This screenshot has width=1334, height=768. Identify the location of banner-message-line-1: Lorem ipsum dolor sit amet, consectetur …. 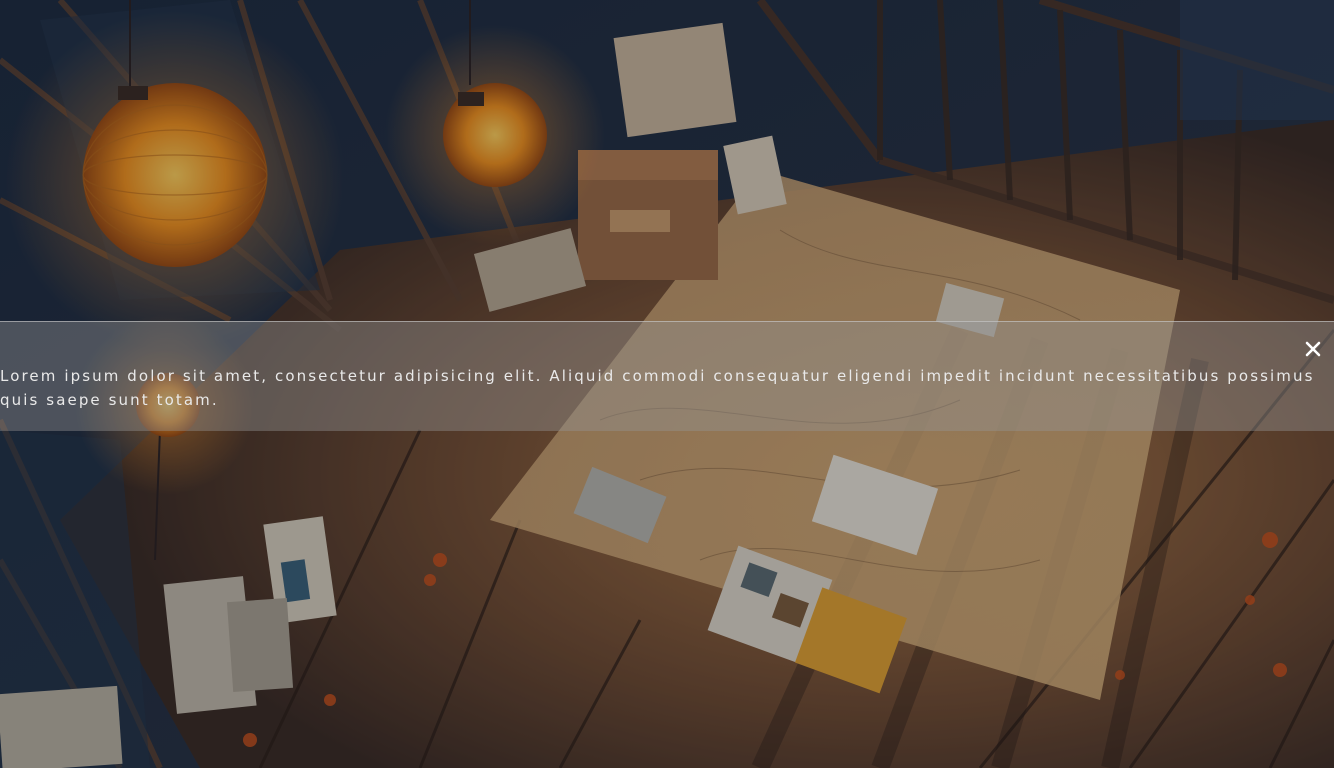
(657, 376).